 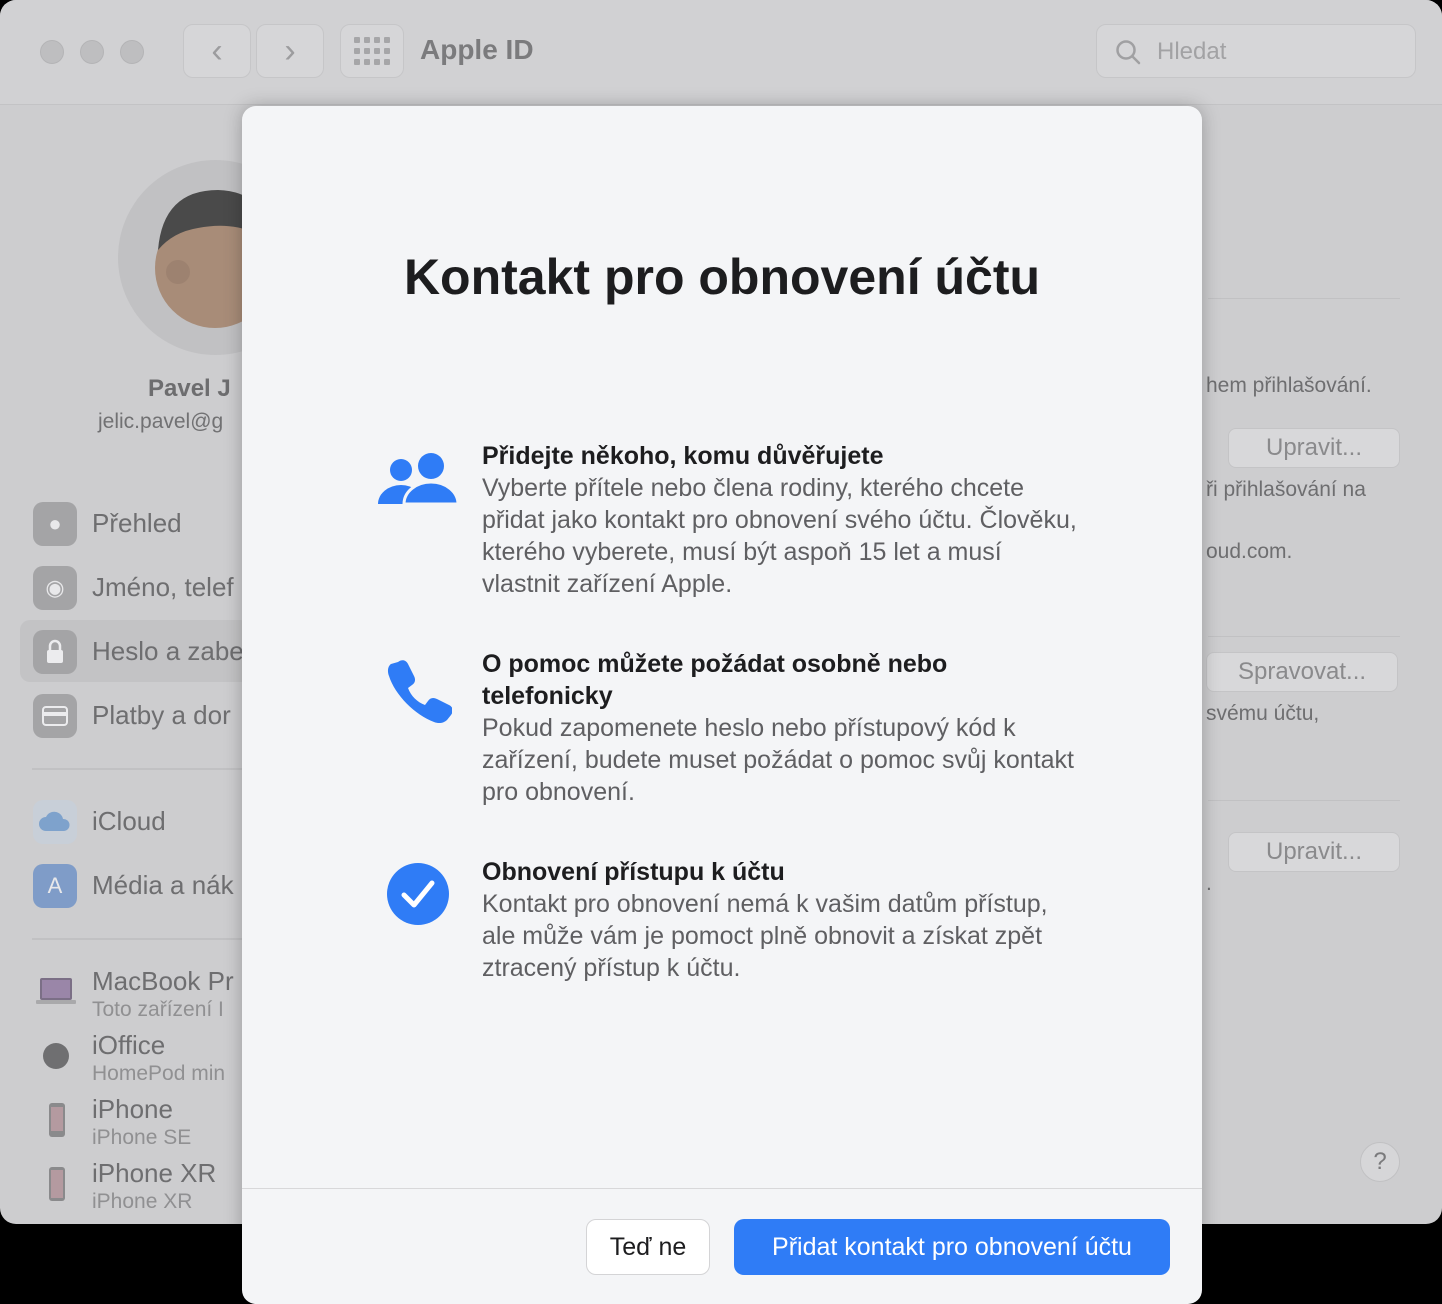 What do you see at coordinates (168, 651) in the screenshot?
I see `sidebar-item-label: Heslo a zabe` at bounding box center [168, 651].